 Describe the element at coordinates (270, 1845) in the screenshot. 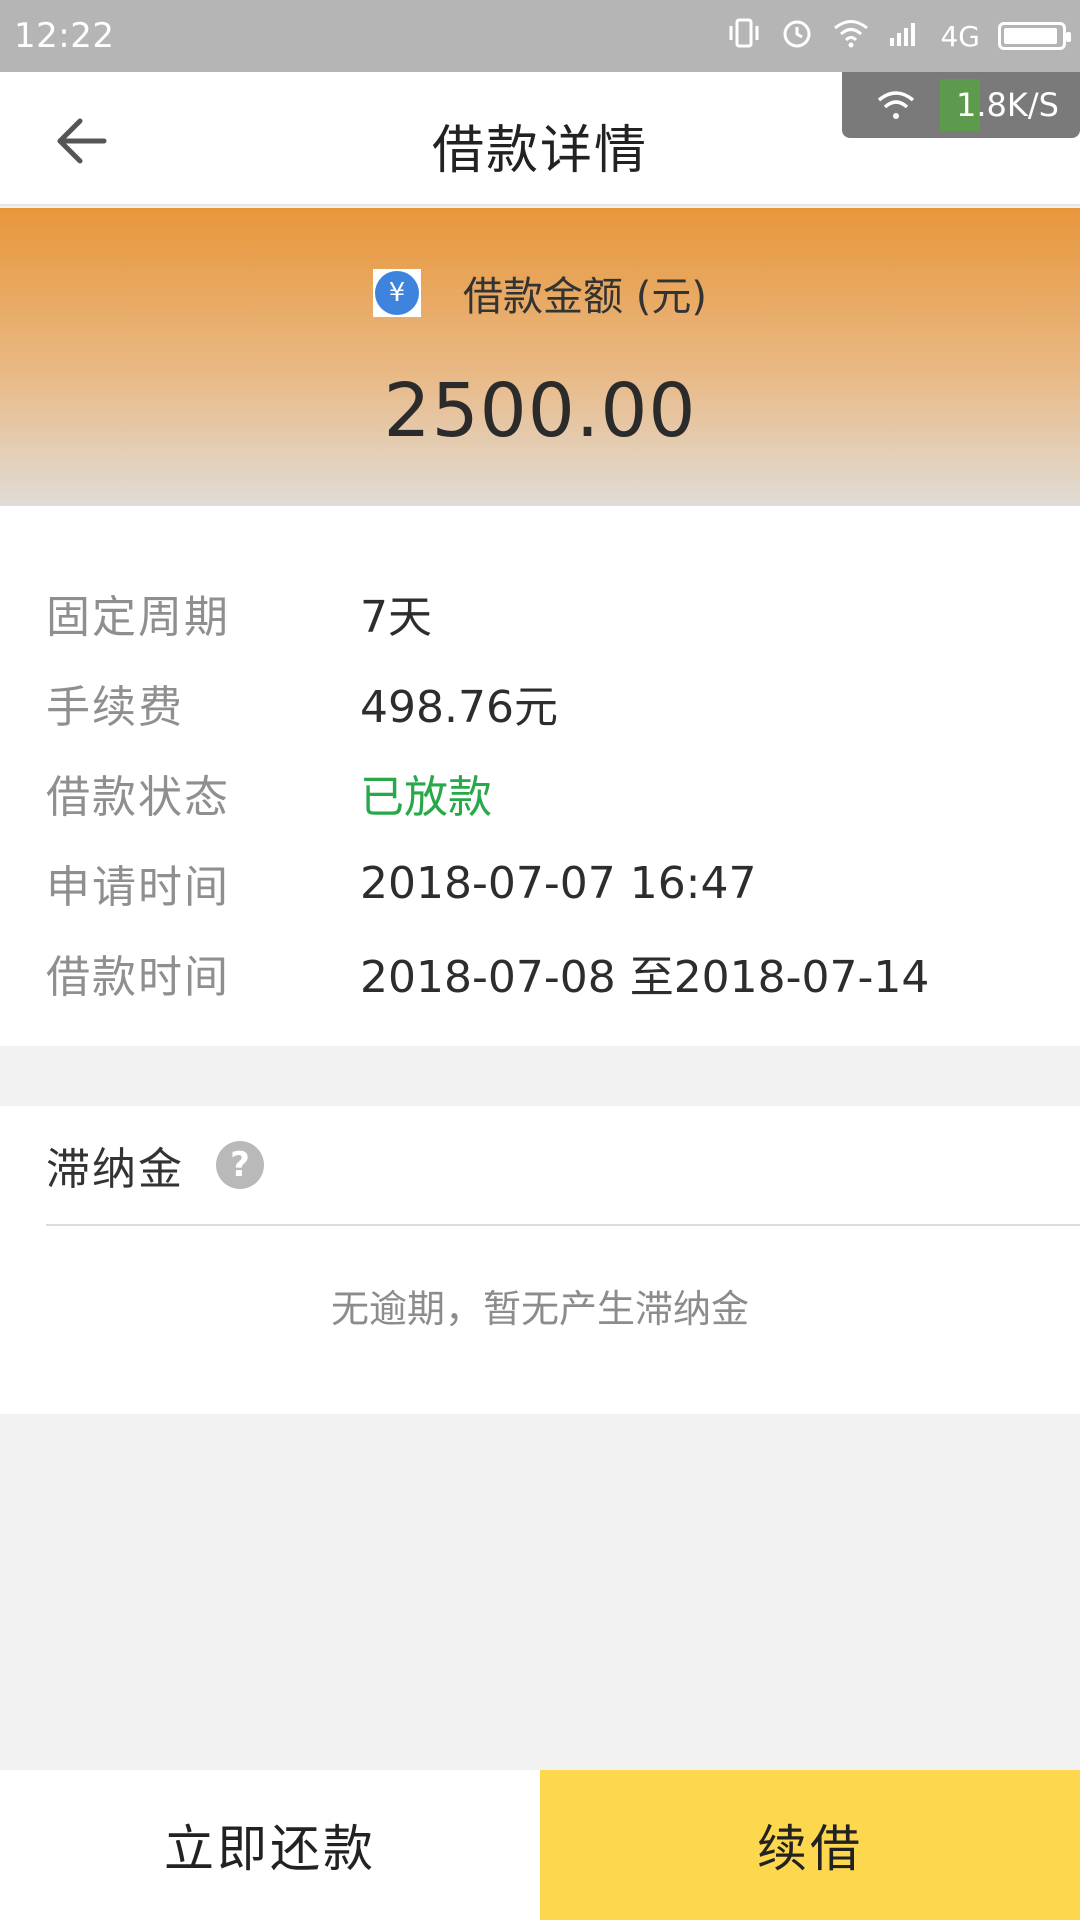

I see `repay-now-button: 立即还款` at that location.